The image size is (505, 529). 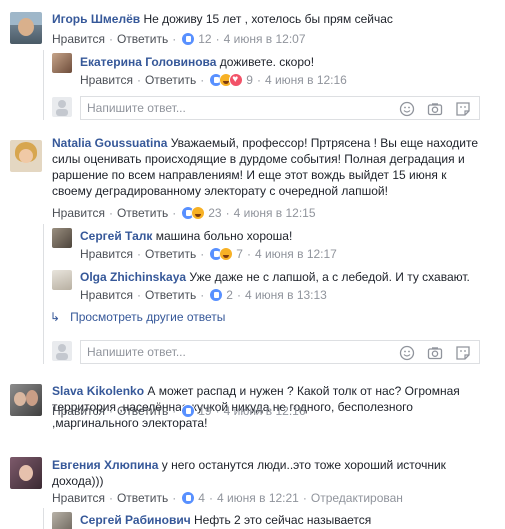 I want to click on comment-body: Сергей Талк машина больно хороша!, so click(x=285, y=236).